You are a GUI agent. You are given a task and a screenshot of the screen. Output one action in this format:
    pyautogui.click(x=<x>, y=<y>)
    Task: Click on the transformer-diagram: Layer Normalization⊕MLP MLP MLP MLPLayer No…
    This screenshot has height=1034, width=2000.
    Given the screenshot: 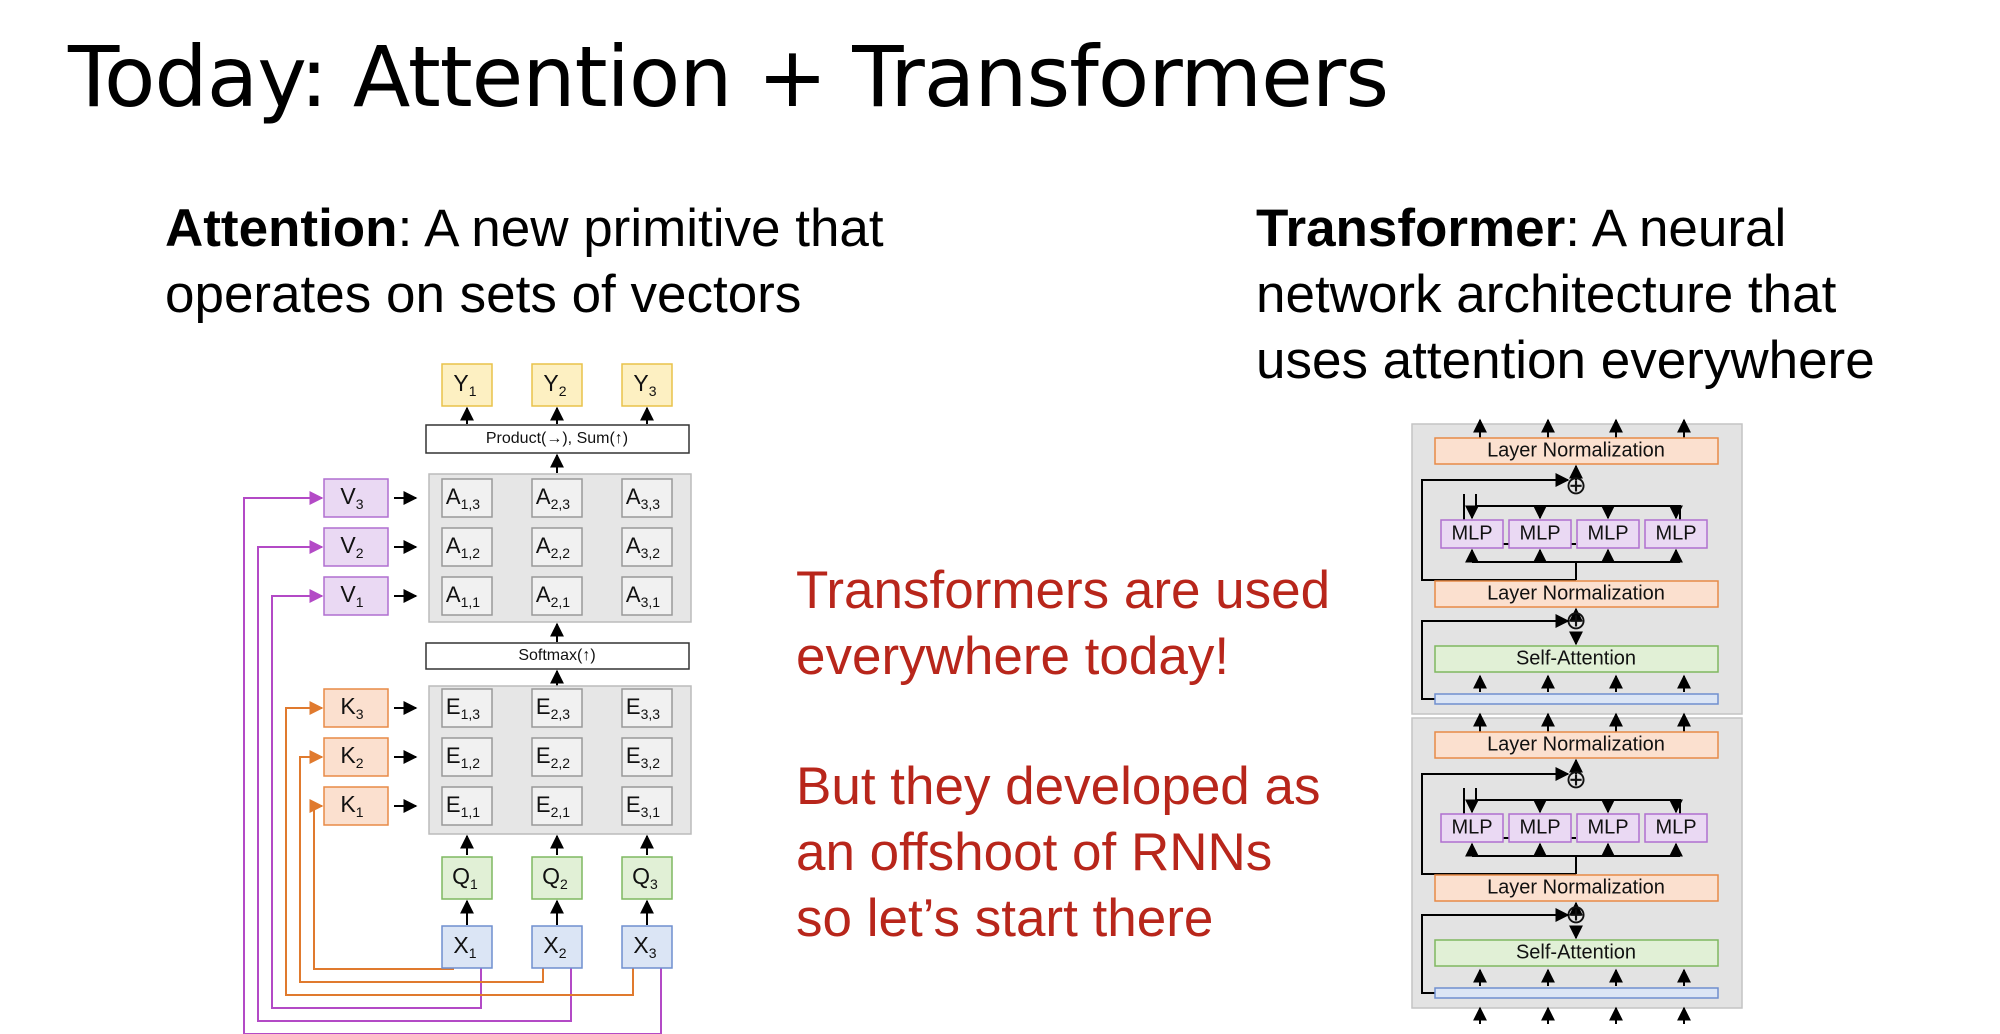 What is the action you would take?
    pyautogui.click(x=1577, y=721)
    